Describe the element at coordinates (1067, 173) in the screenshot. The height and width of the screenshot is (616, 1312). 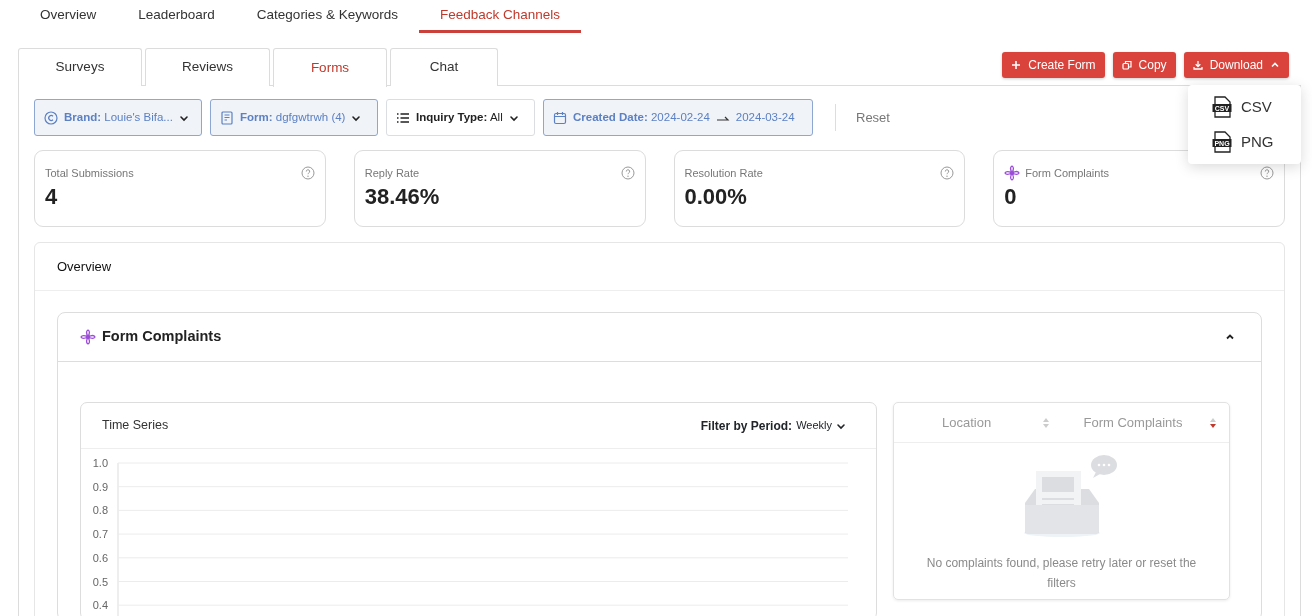
I see `stat-title: Form Complaints` at that location.